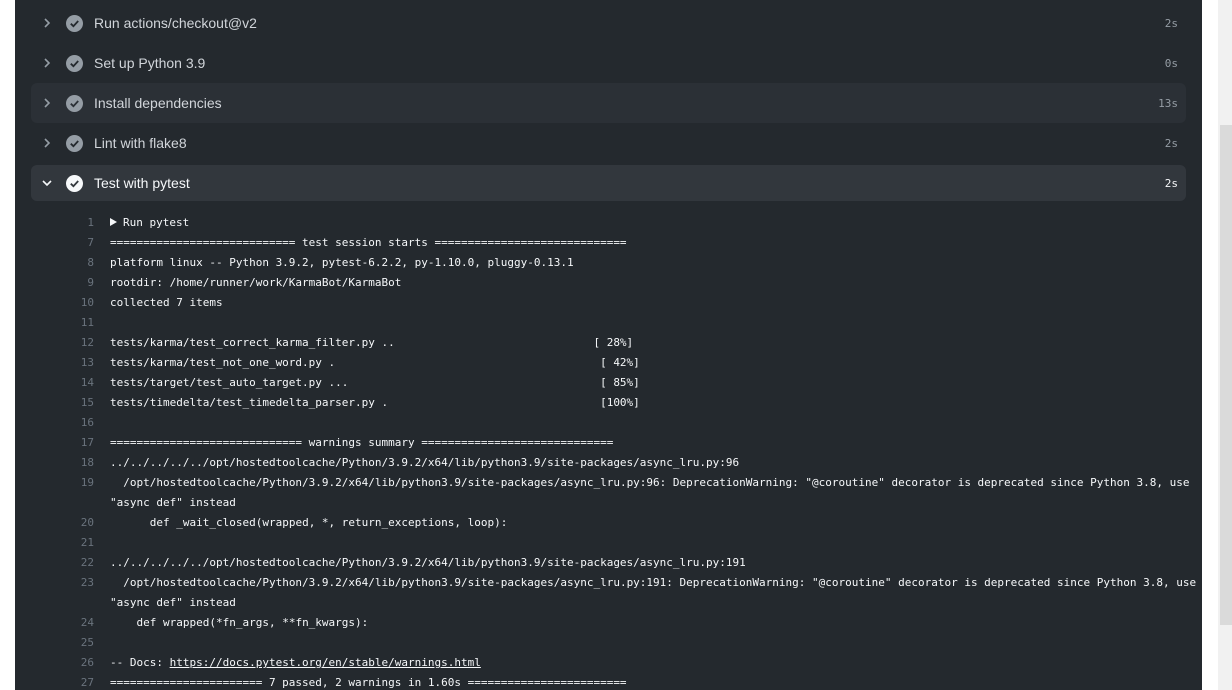 The height and width of the screenshot is (690, 1232). Describe the element at coordinates (62, 681) in the screenshot. I see `line-number: 27` at that location.